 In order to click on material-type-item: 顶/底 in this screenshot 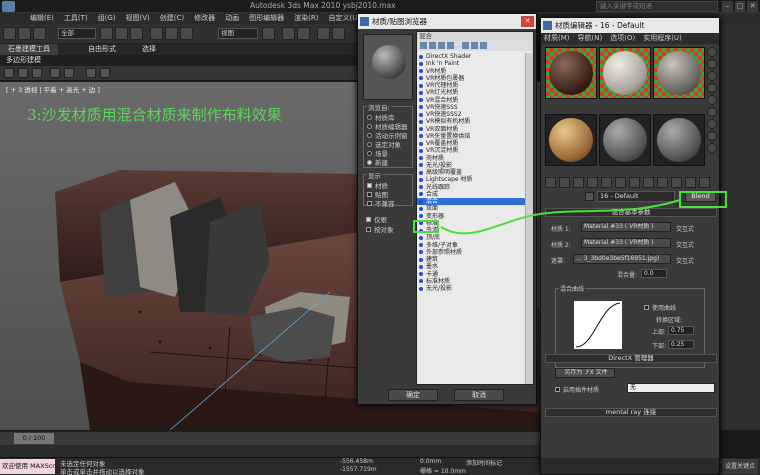, I will do `click(471, 237)`.